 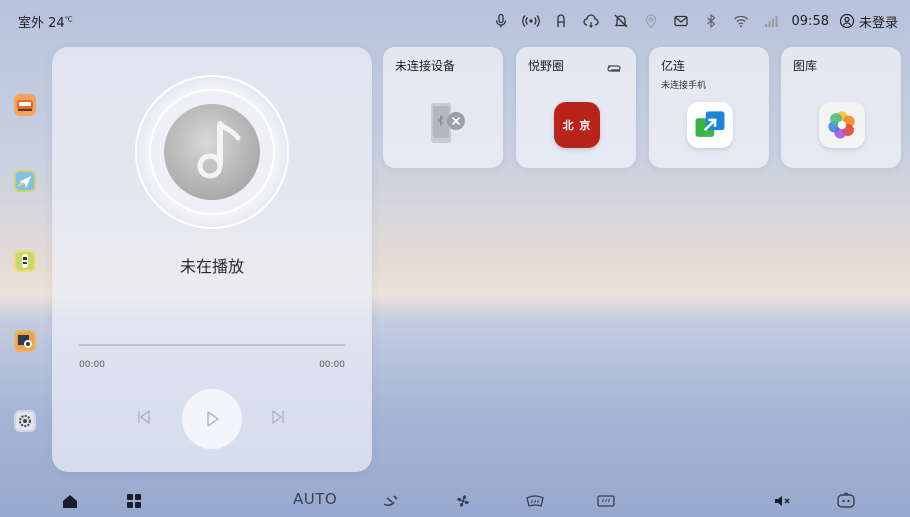 I want to click on user-login: 未登录, so click(x=868, y=21).